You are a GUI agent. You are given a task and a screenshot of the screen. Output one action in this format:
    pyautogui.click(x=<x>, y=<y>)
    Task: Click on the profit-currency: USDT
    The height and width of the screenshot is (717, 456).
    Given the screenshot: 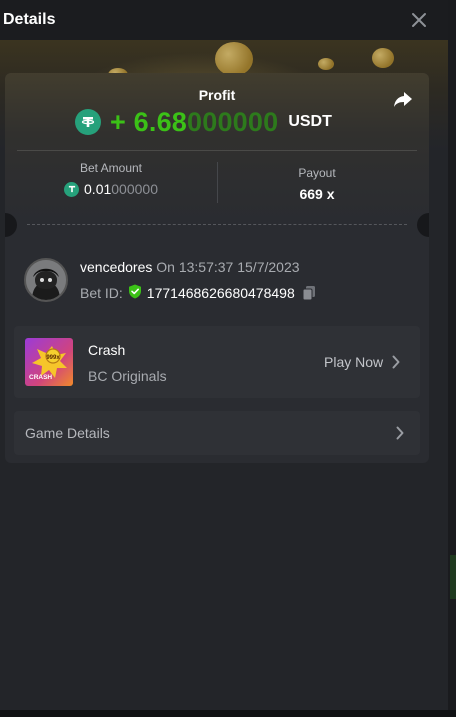 What is the action you would take?
    pyautogui.click(x=310, y=121)
    